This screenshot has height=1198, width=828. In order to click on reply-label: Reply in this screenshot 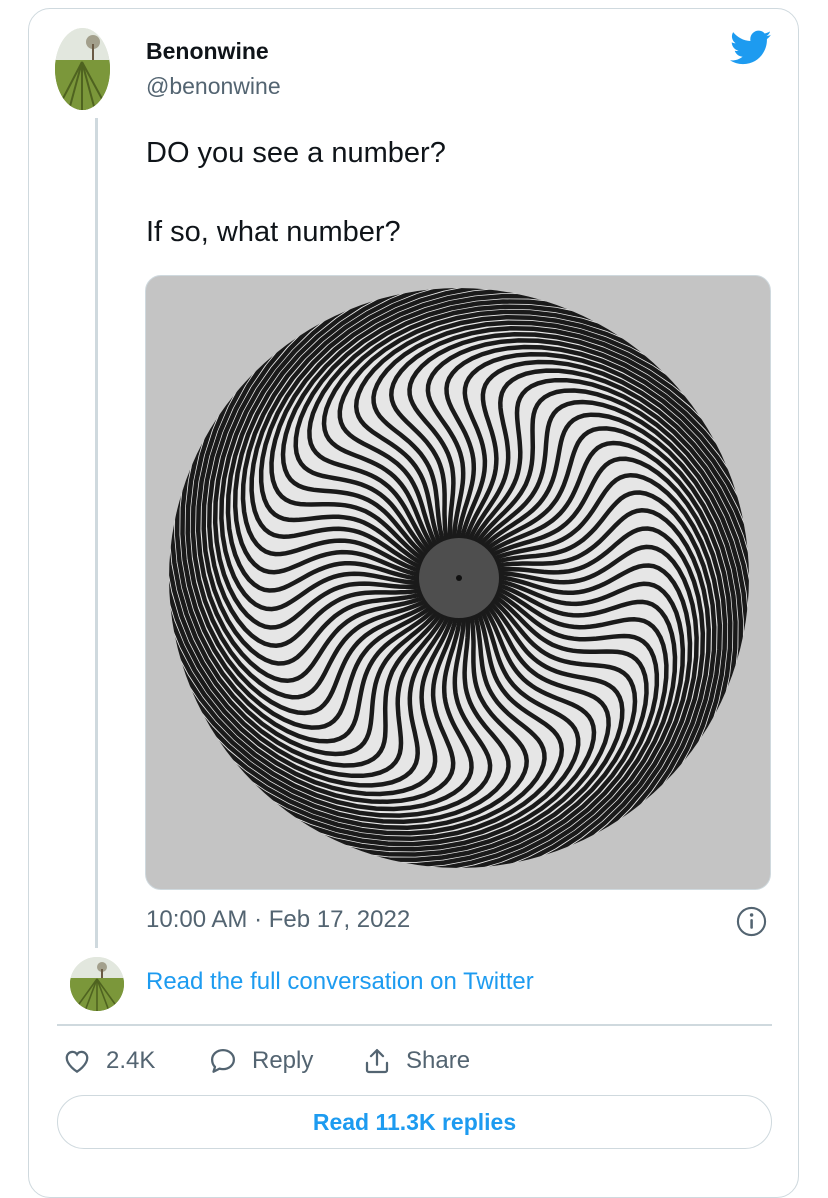, I will do `click(283, 1060)`.